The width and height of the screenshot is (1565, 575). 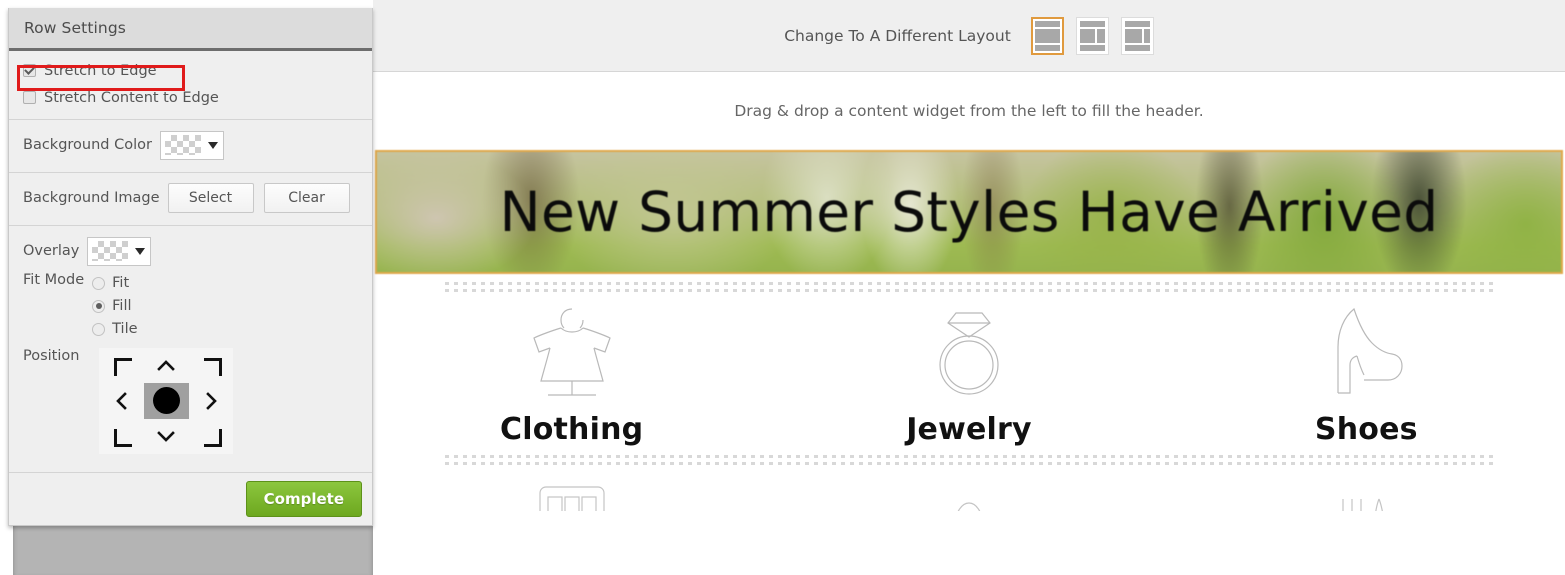 I want to click on position-center, so click(x=166, y=401).